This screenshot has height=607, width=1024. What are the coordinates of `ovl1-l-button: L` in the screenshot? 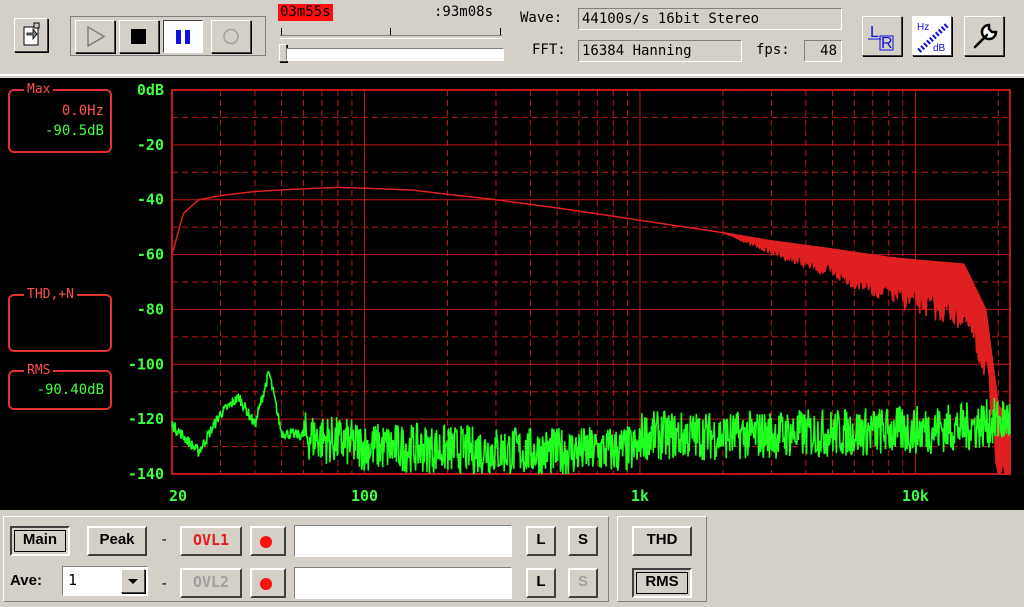 It's located at (541, 541).